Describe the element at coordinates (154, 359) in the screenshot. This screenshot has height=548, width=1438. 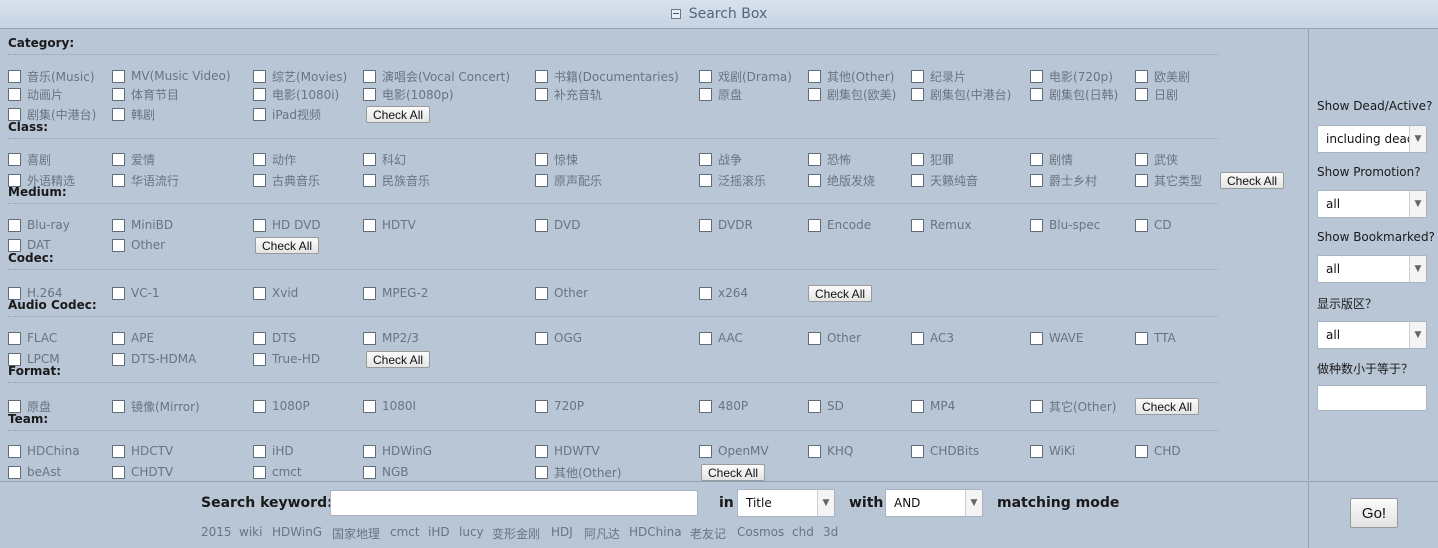
I see `checkbox-audio-codec: DTS-HDMA` at that location.